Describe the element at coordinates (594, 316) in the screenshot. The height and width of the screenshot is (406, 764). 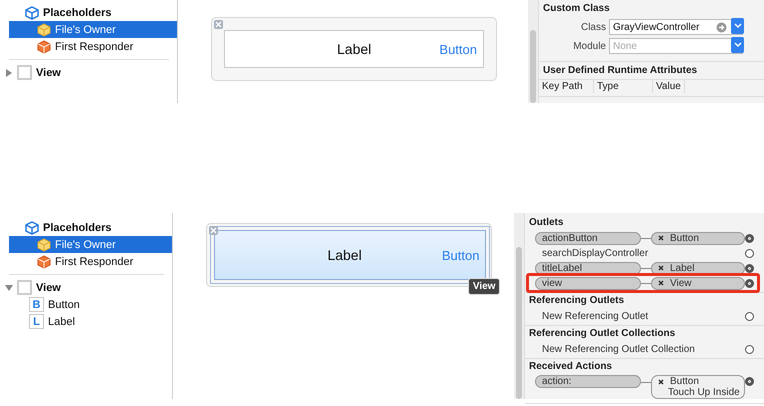
I see `outlet-name: New Referencing Outlet` at that location.